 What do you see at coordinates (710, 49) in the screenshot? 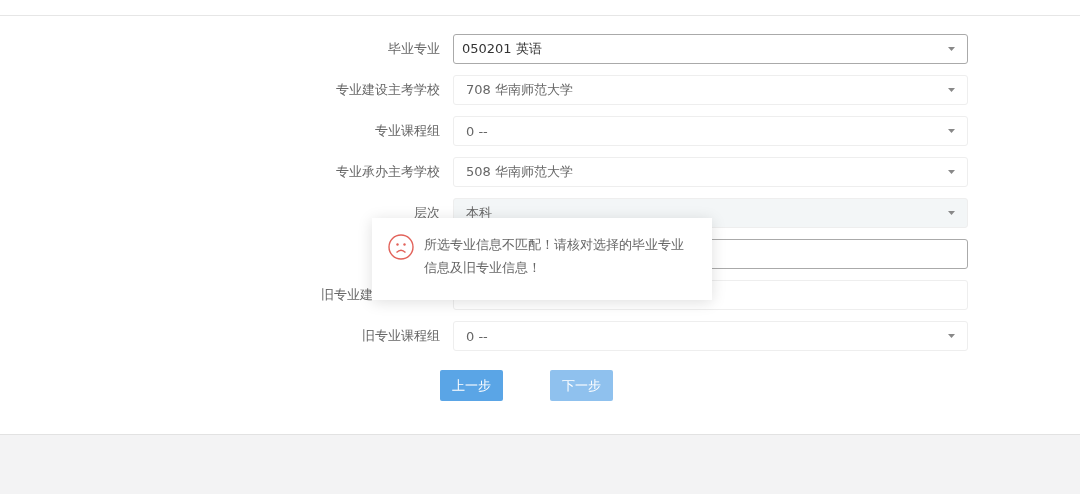
I see `select-field: 050201 英语` at bounding box center [710, 49].